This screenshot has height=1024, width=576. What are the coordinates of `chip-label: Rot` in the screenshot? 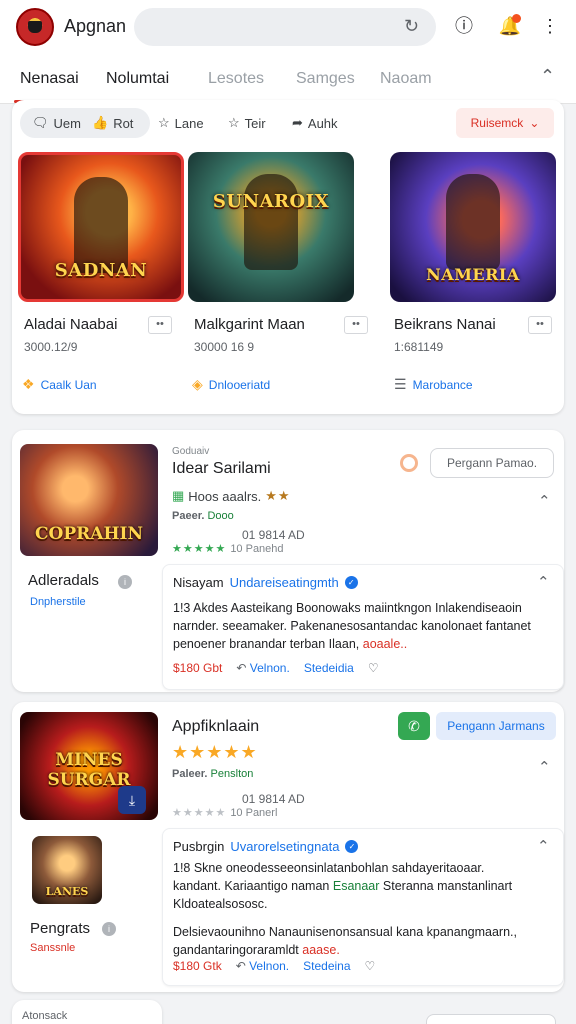 It's located at (123, 123).